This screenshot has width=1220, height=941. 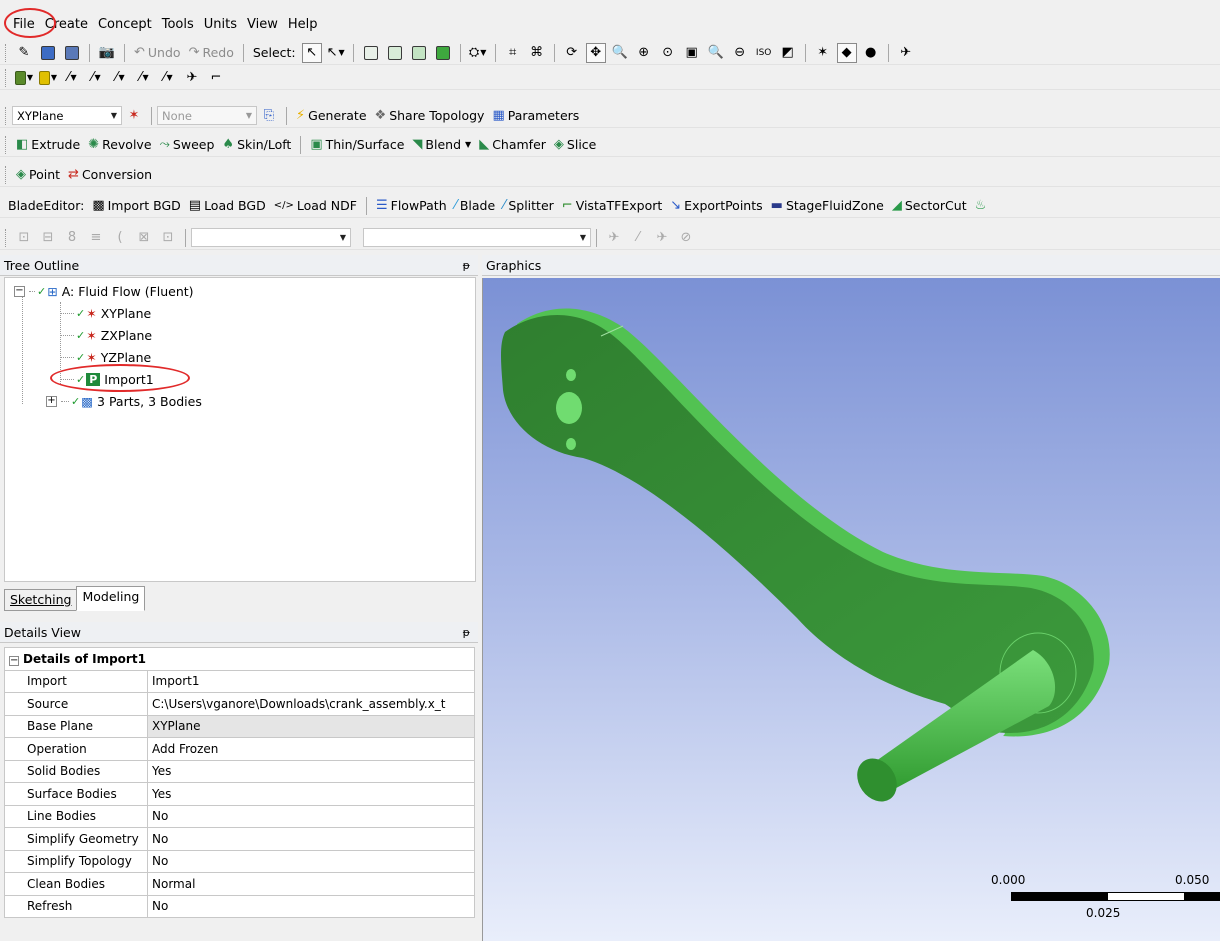 I want to click on pin-icon: ✈, so click(x=192, y=78).